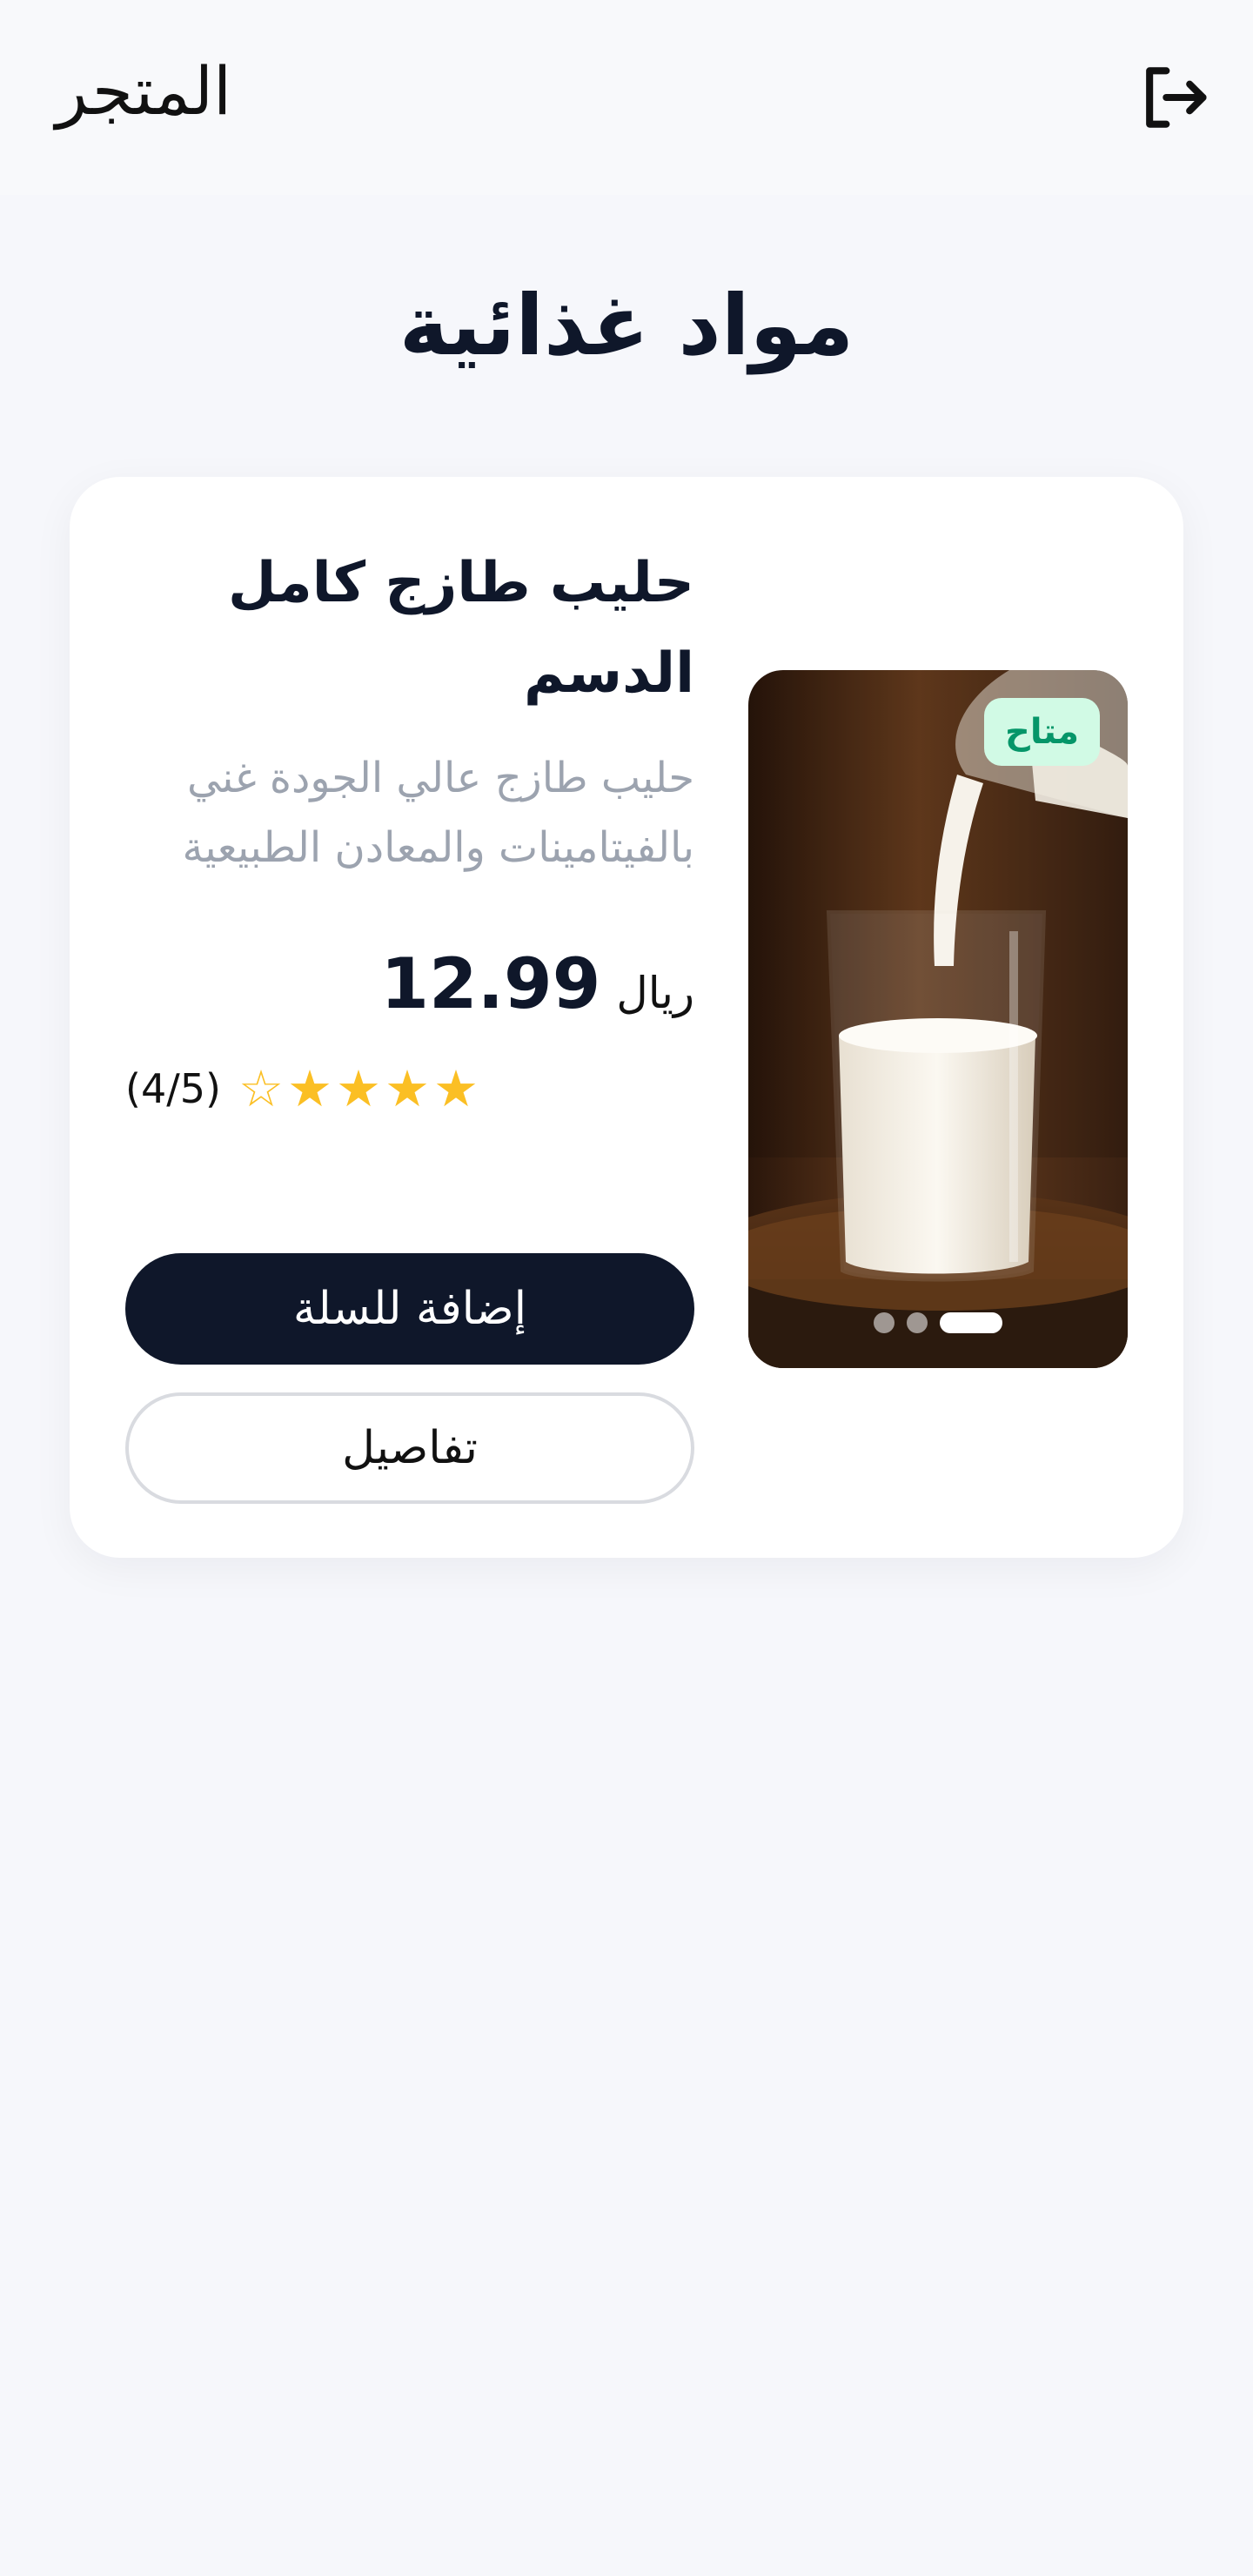  I want to click on logout-icon, so click(1176, 97).